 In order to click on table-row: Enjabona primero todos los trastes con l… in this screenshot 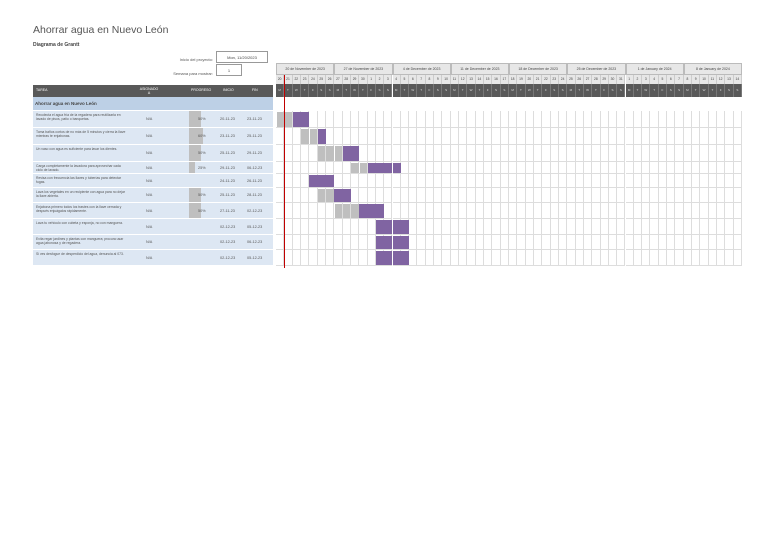, I will do `click(153, 211)`.